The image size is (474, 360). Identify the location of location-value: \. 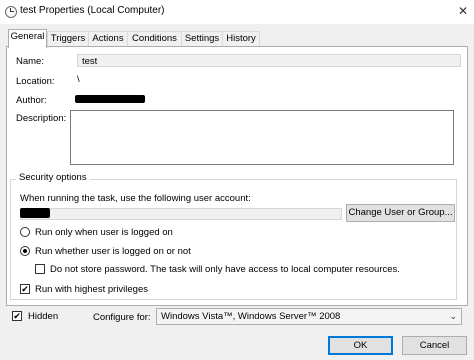
(78, 79).